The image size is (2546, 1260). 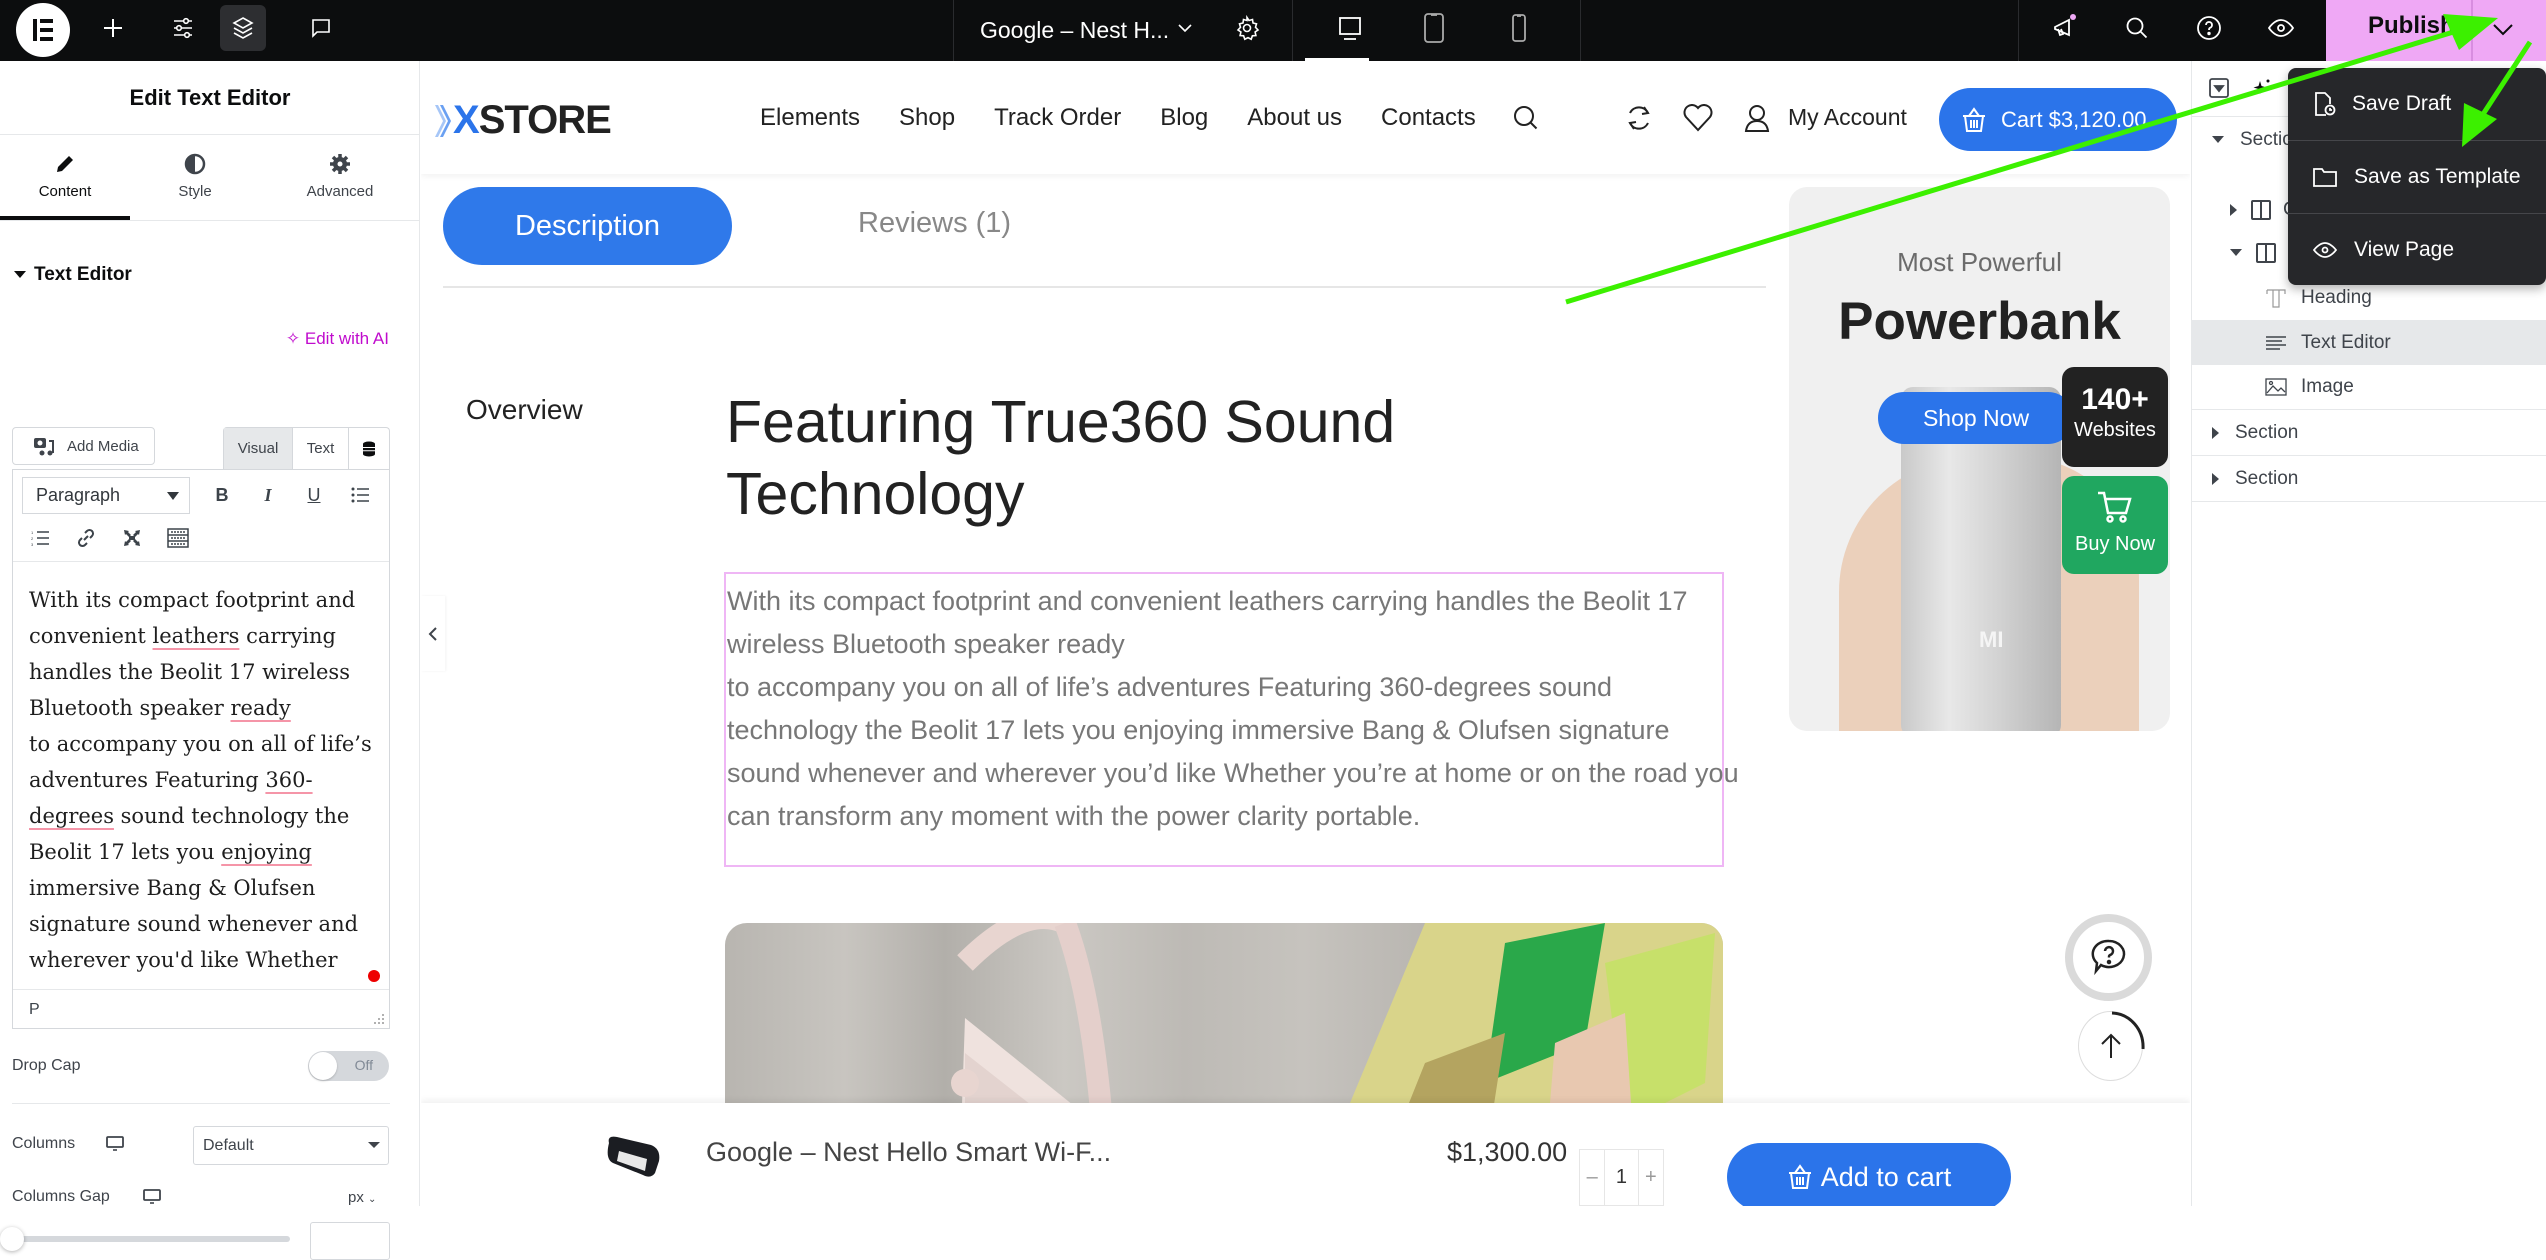 What do you see at coordinates (369, 448) in the screenshot?
I see `dynamic-tags-button` at bounding box center [369, 448].